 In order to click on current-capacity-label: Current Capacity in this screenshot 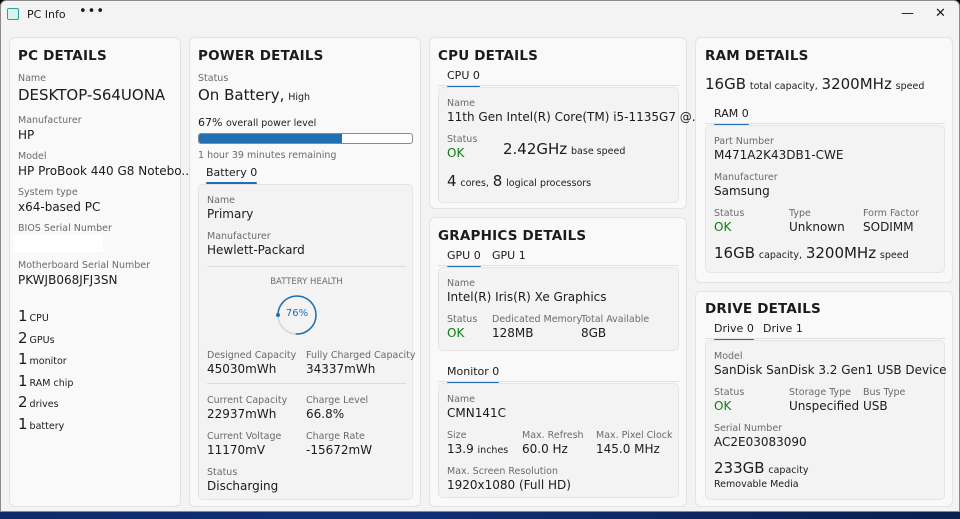, I will do `click(247, 400)`.